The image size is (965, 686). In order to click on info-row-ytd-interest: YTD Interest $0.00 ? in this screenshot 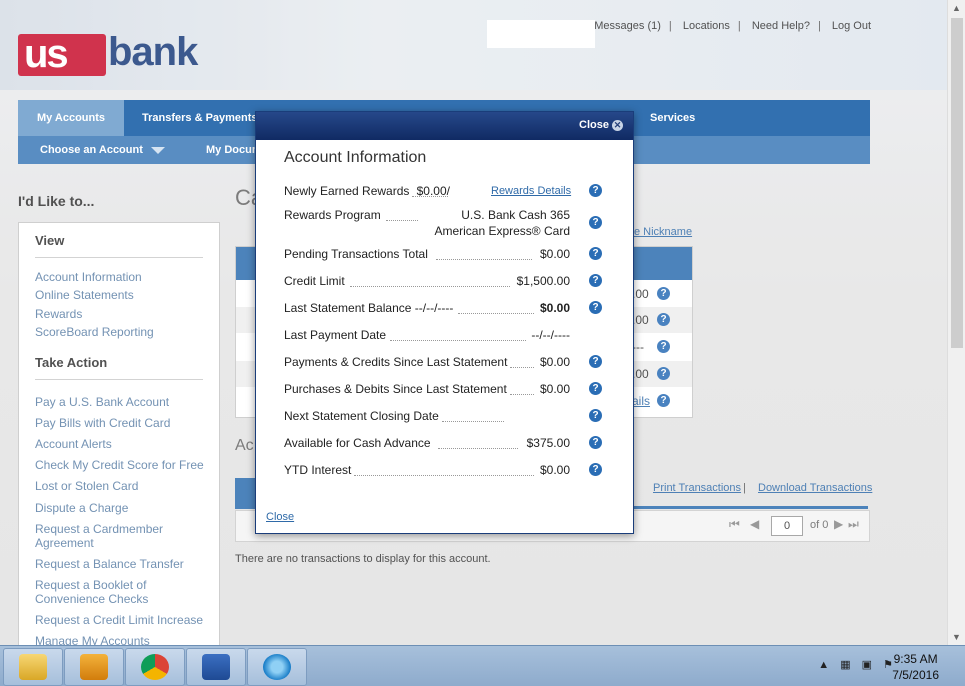, I will do `click(449, 473)`.